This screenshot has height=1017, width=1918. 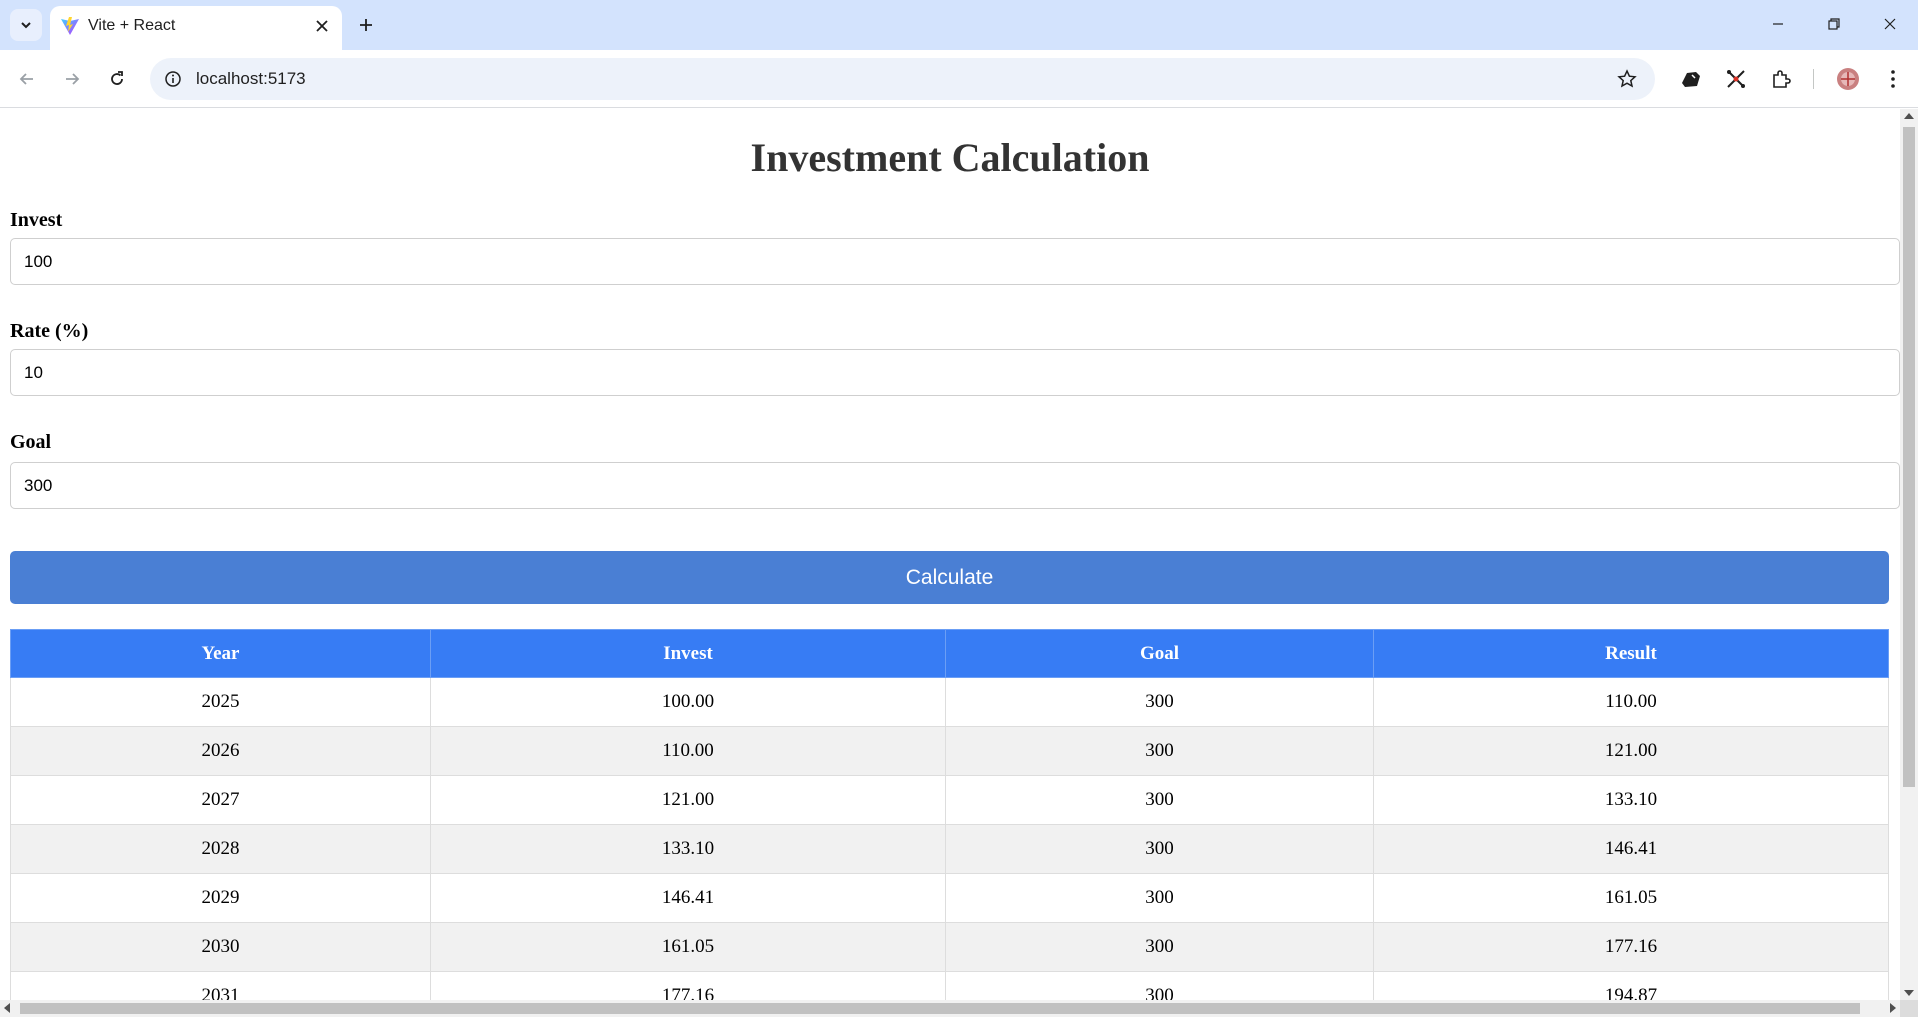 I want to click on invest-cell: 110.00, so click(x=688, y=751).